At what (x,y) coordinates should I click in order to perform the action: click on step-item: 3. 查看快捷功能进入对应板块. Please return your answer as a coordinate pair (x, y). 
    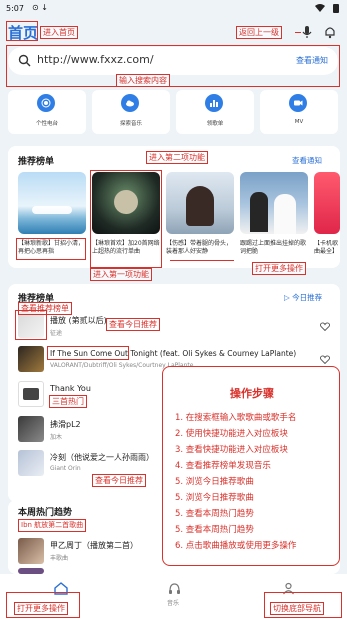
    Looking at the image, I should click on (231, 450).